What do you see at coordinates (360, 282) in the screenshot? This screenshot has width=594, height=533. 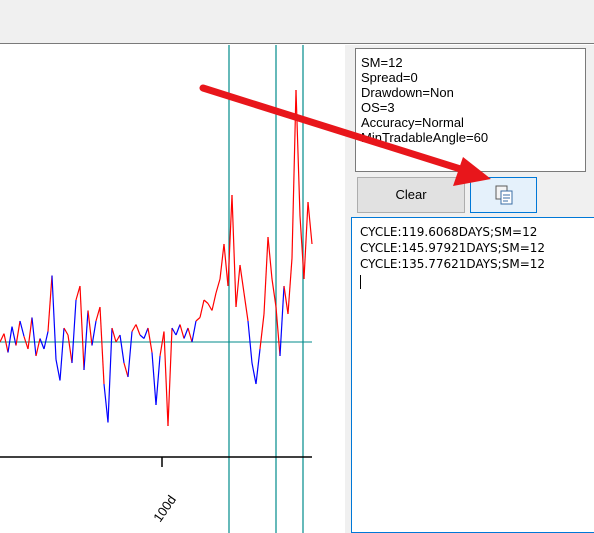 I see `text-caret` at bounding box center [360, 282].